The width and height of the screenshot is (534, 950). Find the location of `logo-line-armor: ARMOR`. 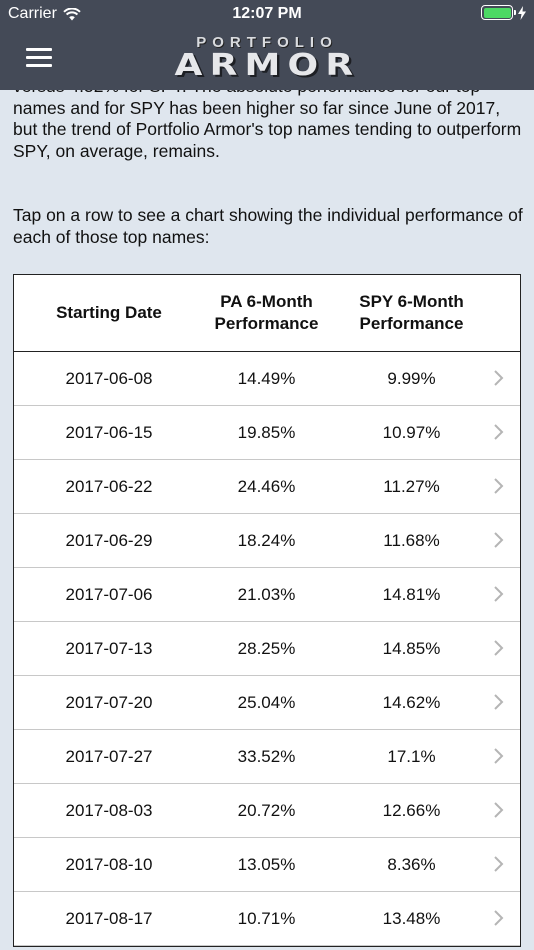

logo-line-armor: ARMOR is located at coordinates (267, 65).